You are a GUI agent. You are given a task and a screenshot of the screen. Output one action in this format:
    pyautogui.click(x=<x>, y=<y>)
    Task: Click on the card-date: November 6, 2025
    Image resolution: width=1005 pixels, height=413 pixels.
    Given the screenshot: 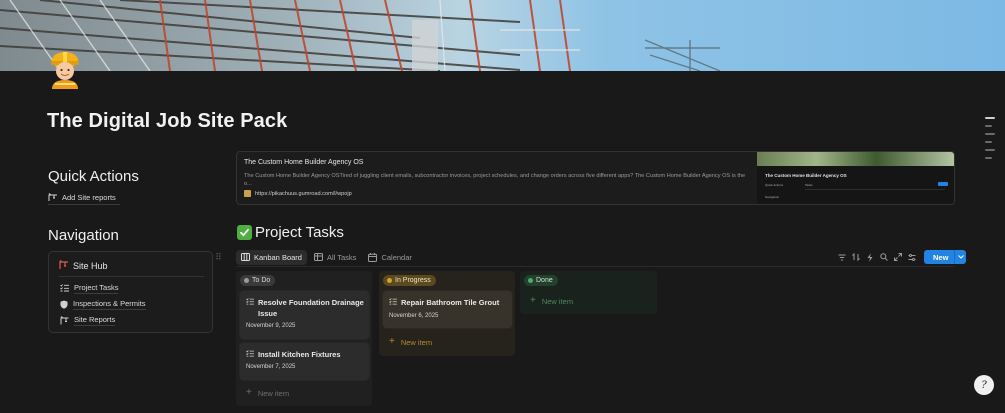 What is the action you would take?
    pyautogui.click(x=414, y=316)
    